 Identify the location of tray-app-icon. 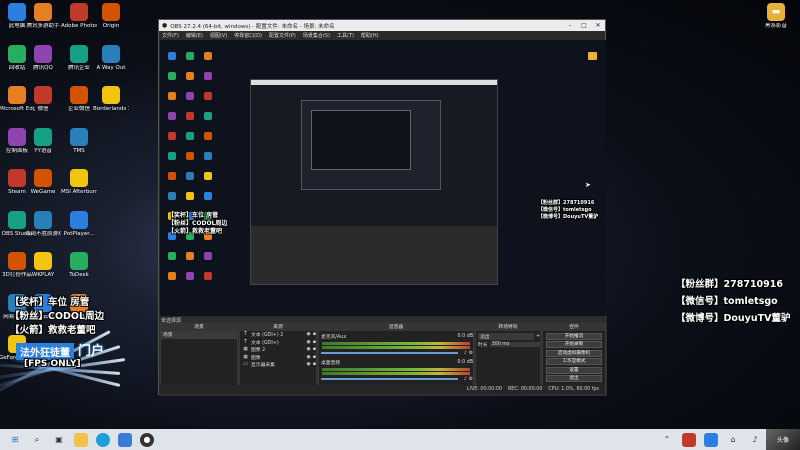
(689, 439).